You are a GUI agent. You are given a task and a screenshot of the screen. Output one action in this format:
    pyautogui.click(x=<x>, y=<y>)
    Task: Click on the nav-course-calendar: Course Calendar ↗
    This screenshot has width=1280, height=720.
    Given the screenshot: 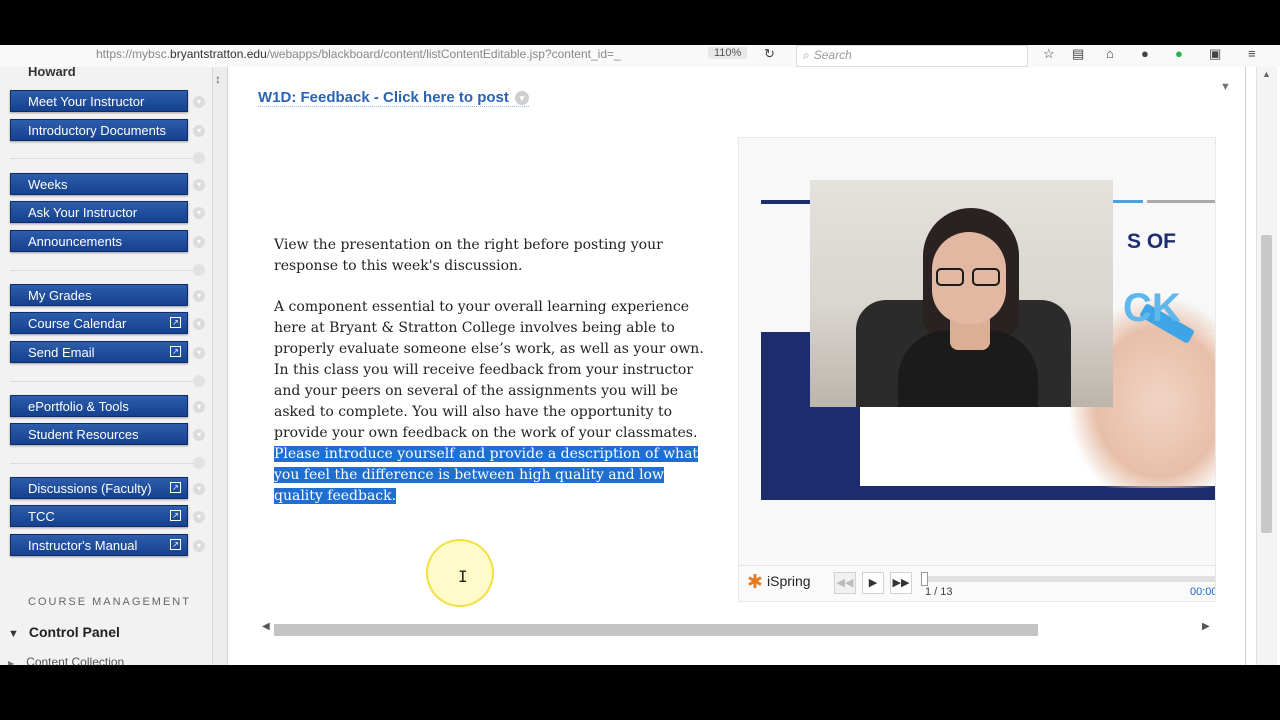 What is the action you would take?
    pyautogui.click(x=99, y=323)
    